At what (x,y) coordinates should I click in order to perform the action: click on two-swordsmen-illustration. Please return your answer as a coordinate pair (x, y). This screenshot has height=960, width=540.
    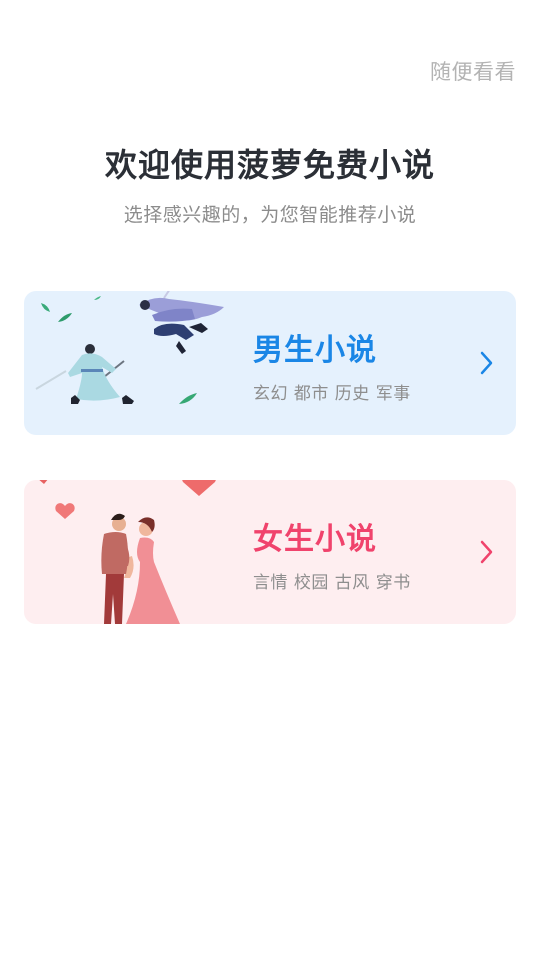
    Looking at the image, I should click on (129, 347).